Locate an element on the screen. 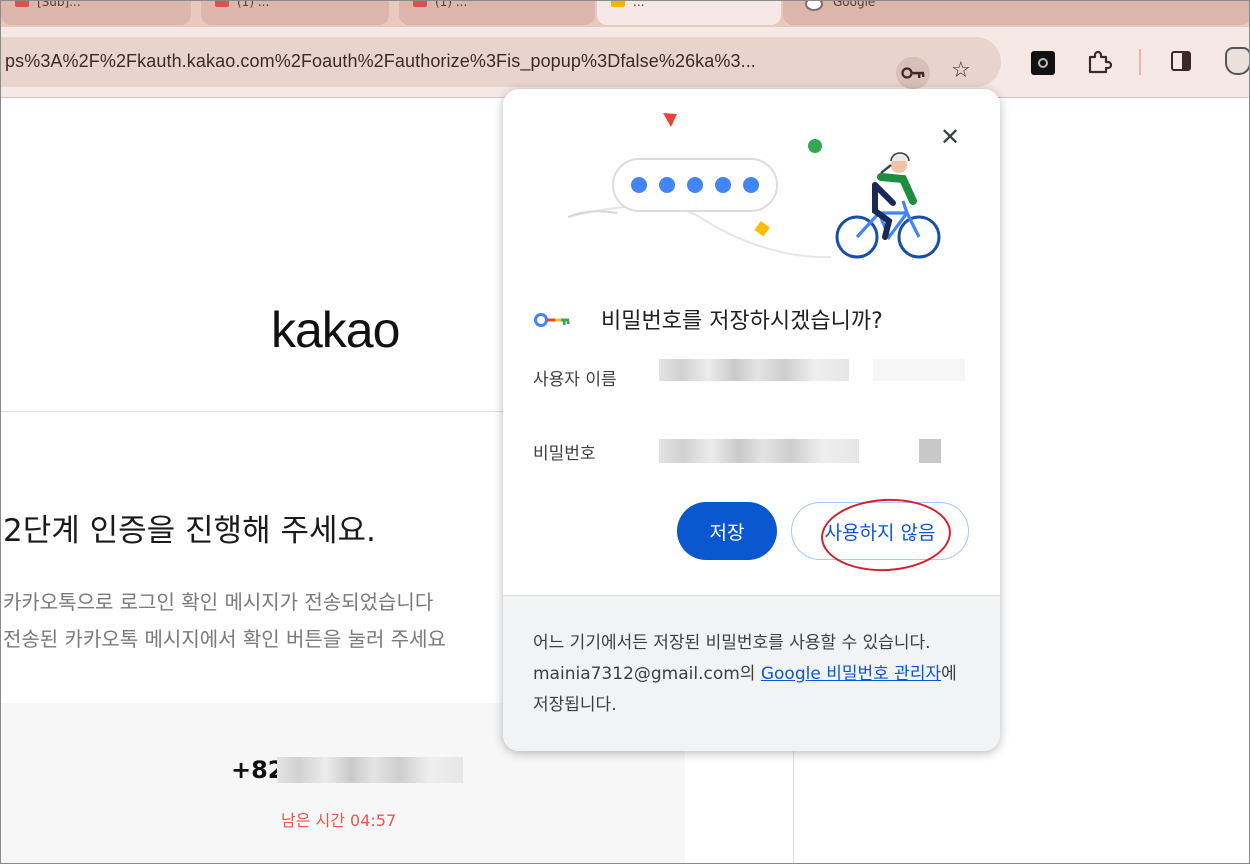 Image resolution: width=1250 pixels, height=864 pixels. save-button: 저장 is located at coordinates (727, 531).